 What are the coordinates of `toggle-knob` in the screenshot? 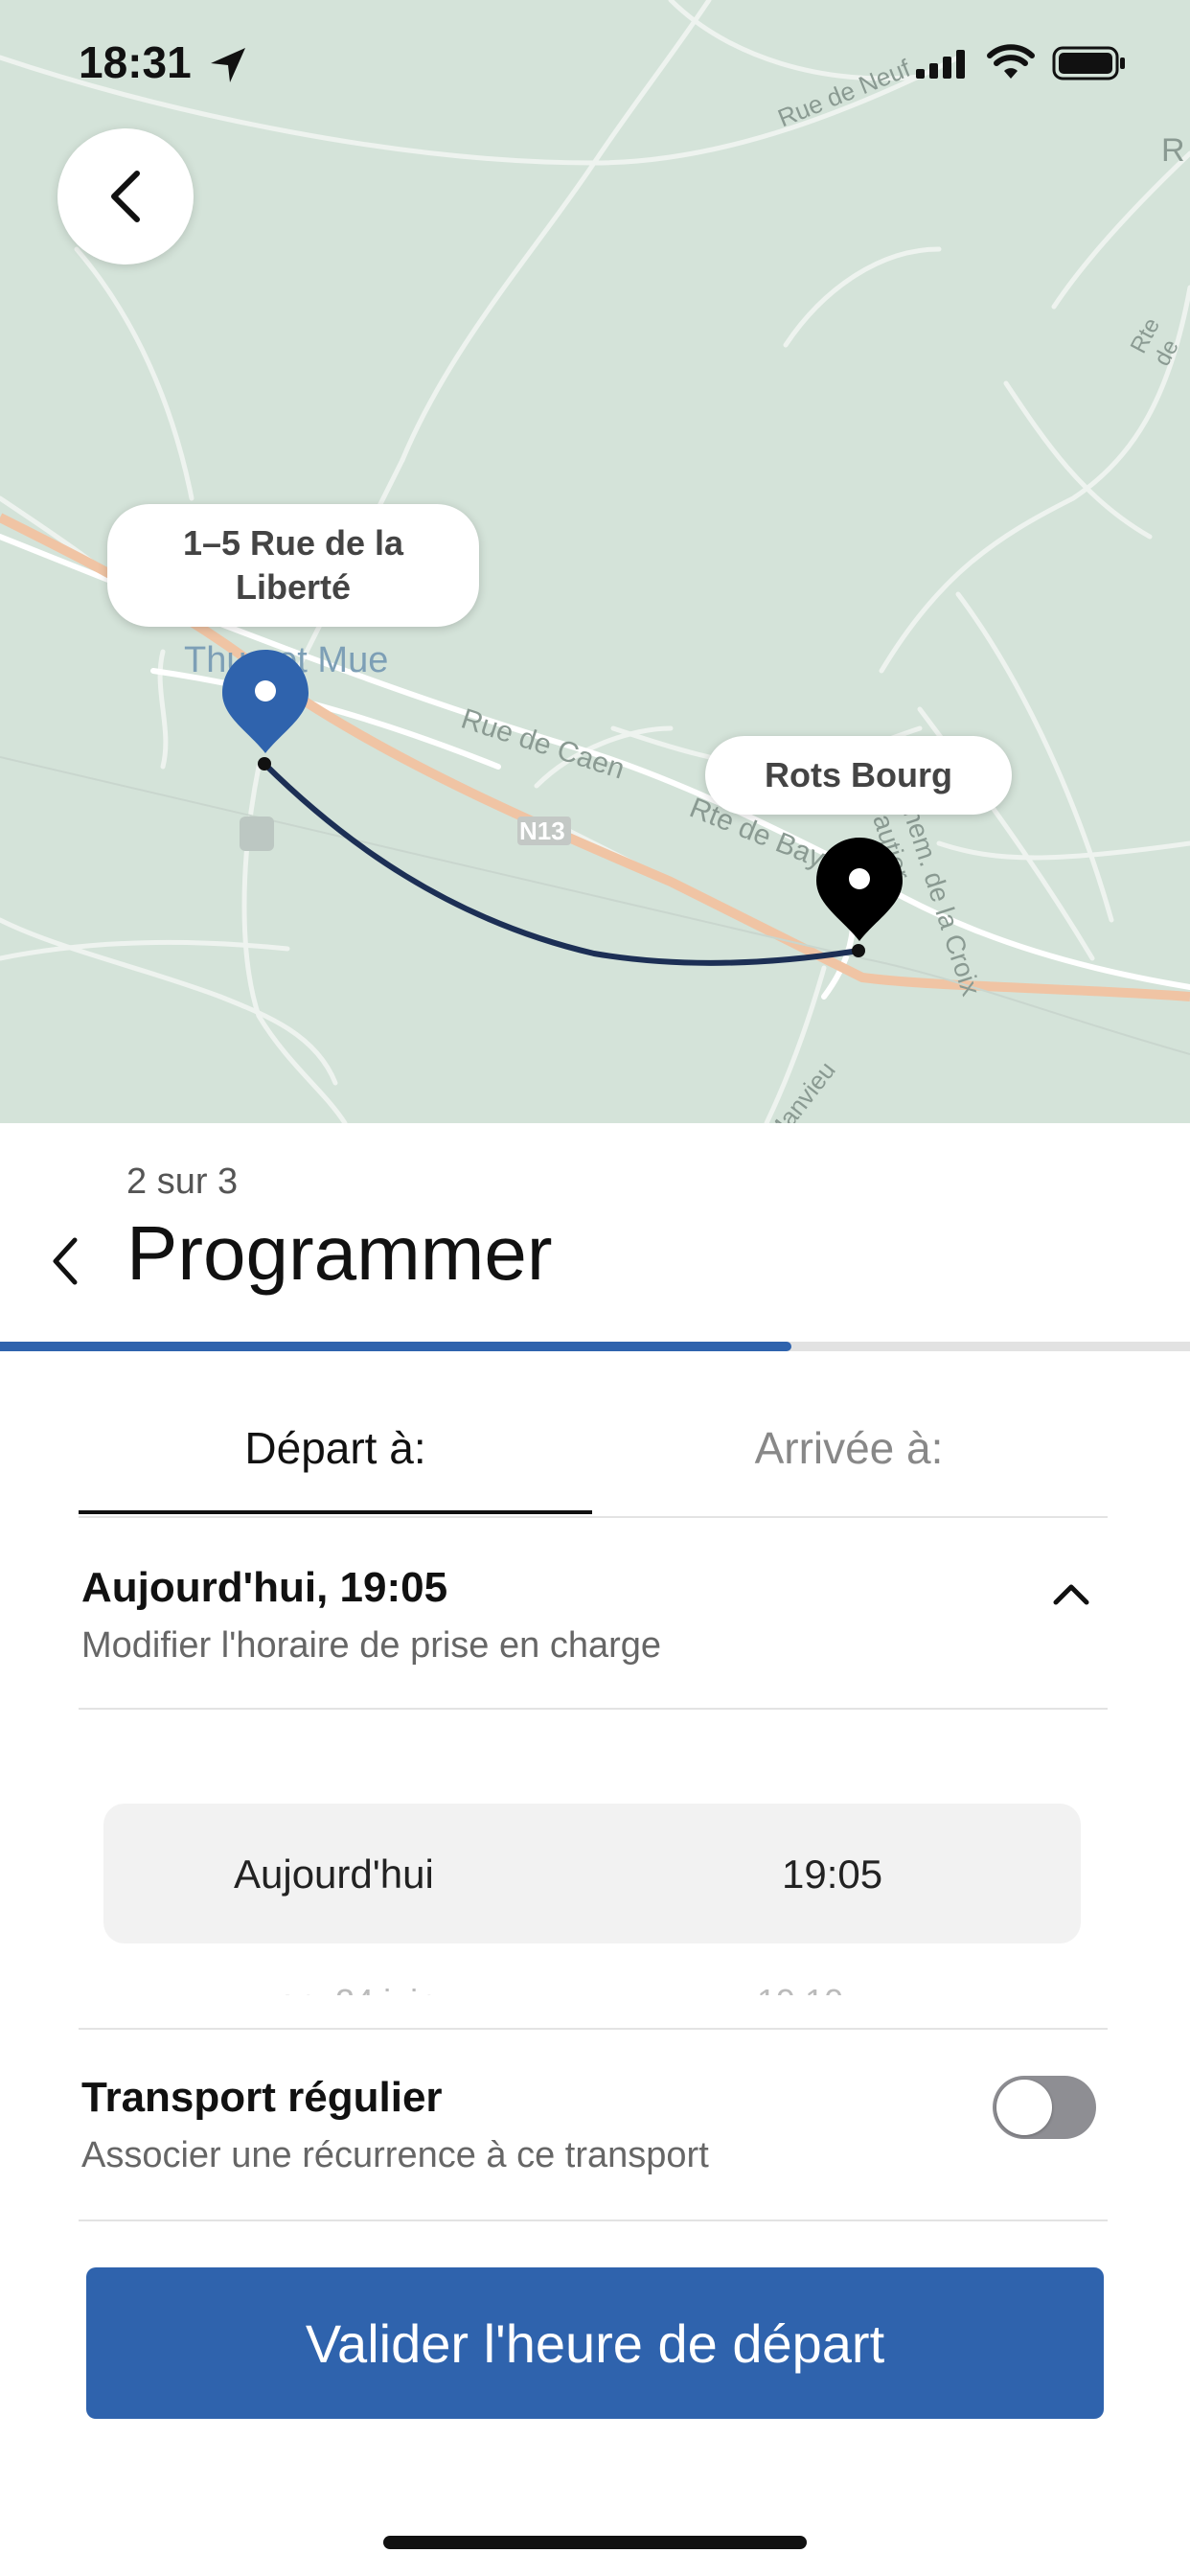 It's located at (1024, 2107).